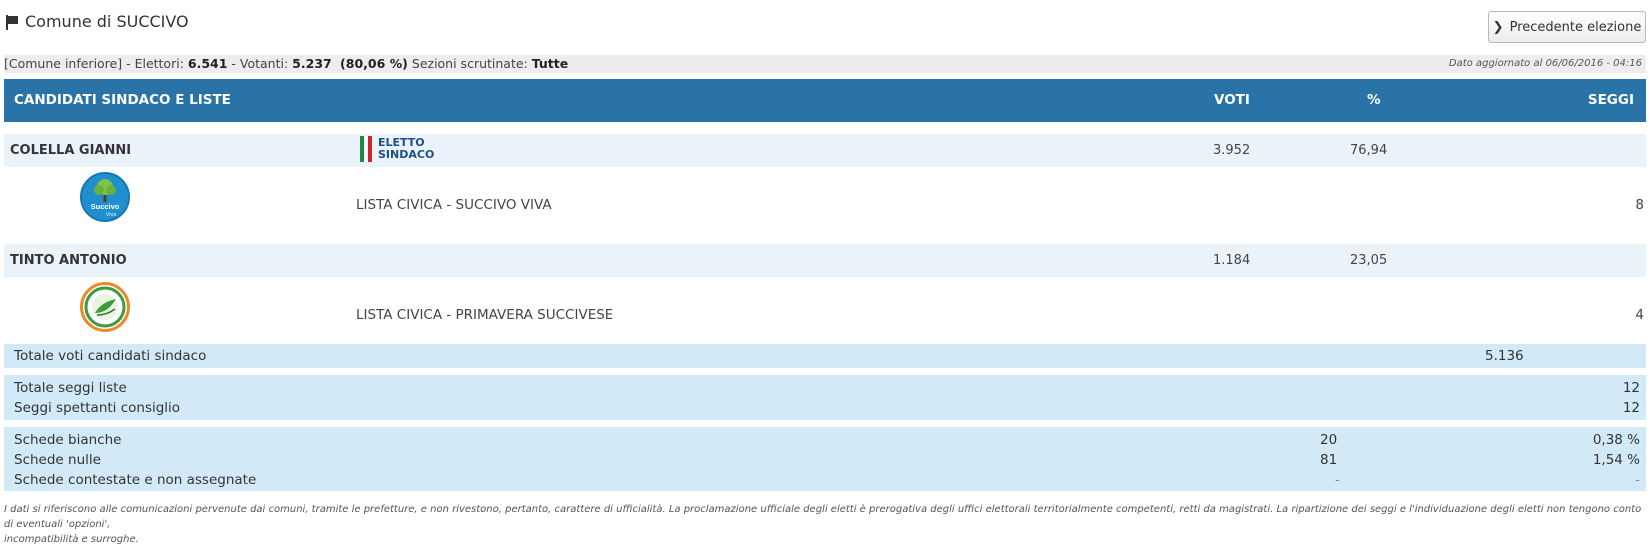 This screenshot has height=559, width=1650. What do you see at coordinates (825, 314) in the screenshot?
I see `list-row: LISTA CIVICA - PRIMAVERA SUCCIVESE 4` at bounding box center [825, 314].